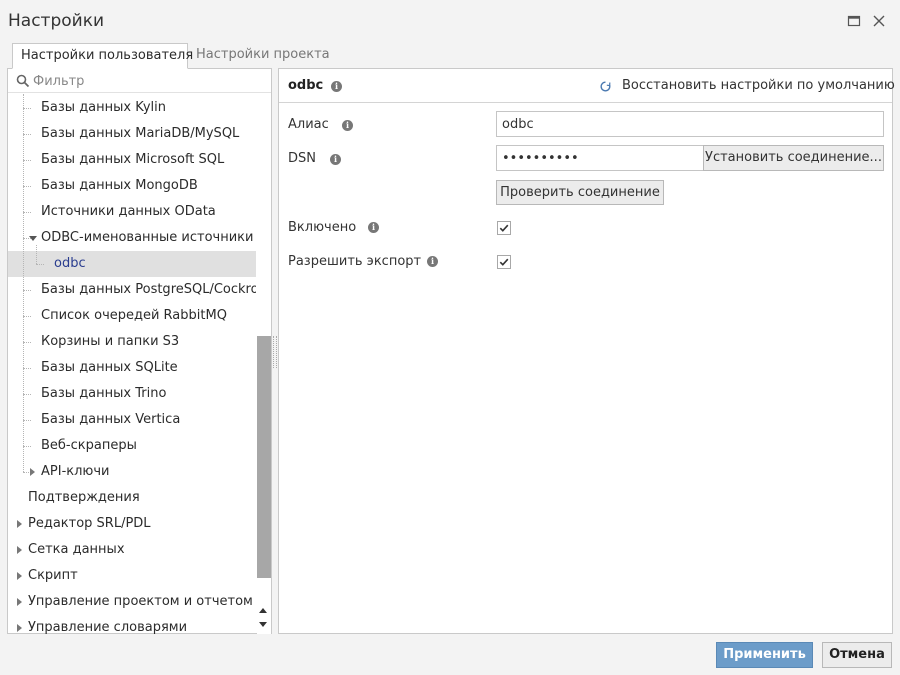 This screenshot has width=900, height=675. I want to click on tree-item: Базы данных Kylin, so click(132, 108).